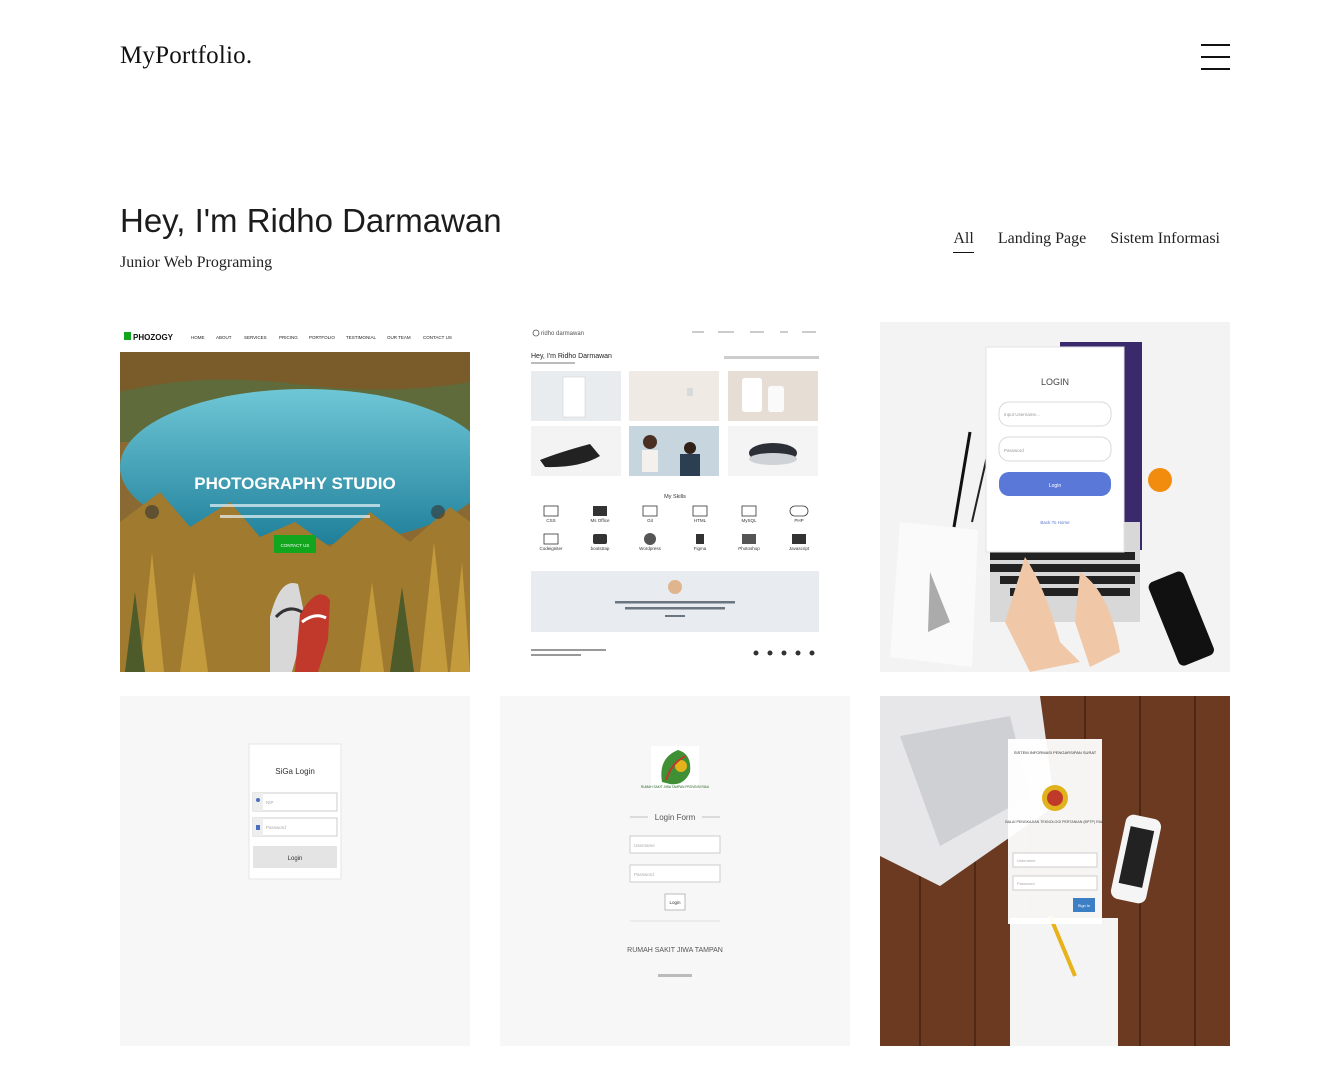 The width and height of the screenshot is (1344, 1079). I want to click on phozogy-nav-item: OUR TEAM, so click(399, 337).